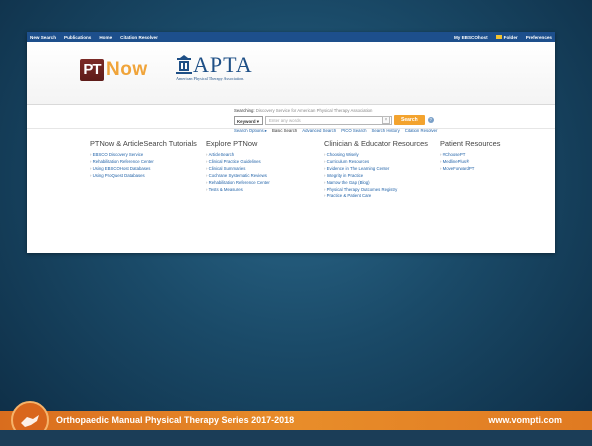 This screenshot has width=592, height=446. What do you see at coordinates (257, 121) in the screenshot?
I see `chevron-down-icon: ▾` at bounding box center [257, 121].